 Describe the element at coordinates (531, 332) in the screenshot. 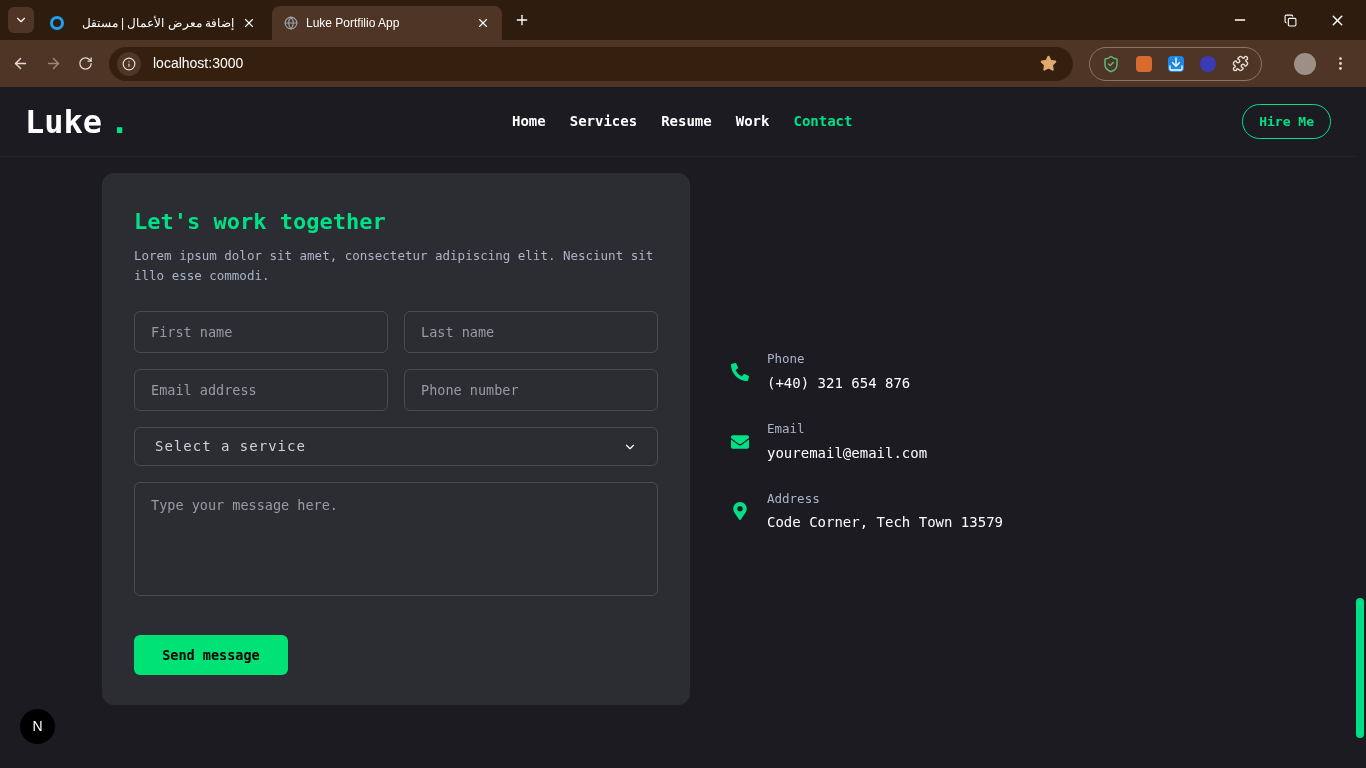

I see `text-field: Last name` at that location.